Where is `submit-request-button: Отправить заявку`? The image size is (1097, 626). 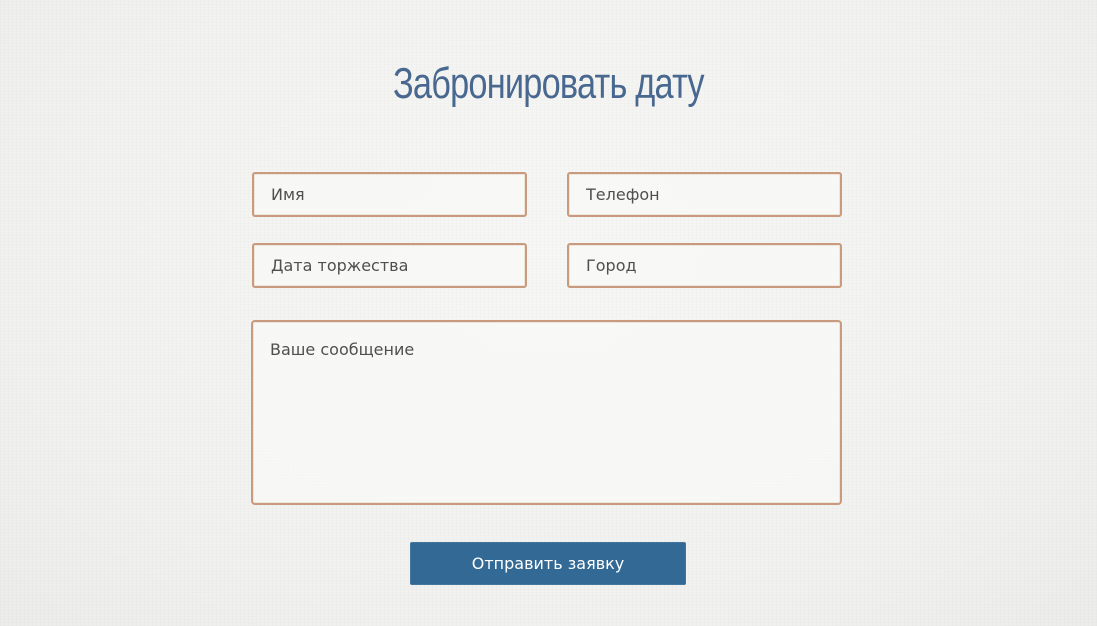
submit-request-button: Отправить заявку is located at coordinates (548, 563).